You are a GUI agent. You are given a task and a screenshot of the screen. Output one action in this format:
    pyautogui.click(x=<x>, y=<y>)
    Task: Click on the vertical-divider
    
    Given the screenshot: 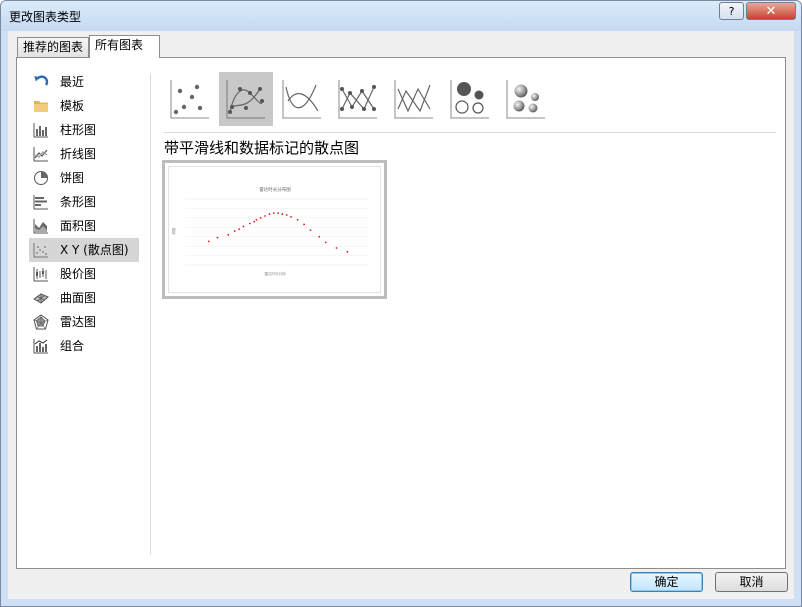 What is the action you would take?
    pyautogui.click(x=150, y=314)
    